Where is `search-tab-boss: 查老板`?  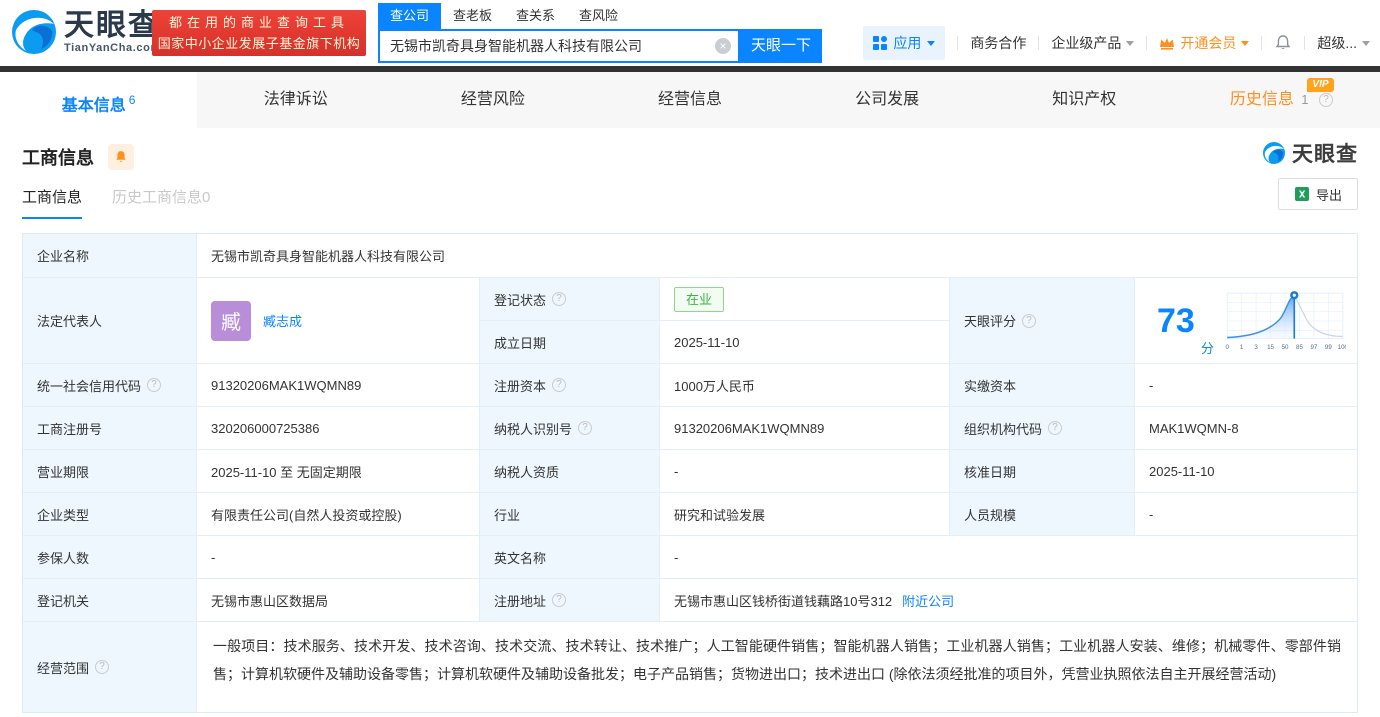
search-tab-boss: 查老板 is located at coordinates (472, 16).